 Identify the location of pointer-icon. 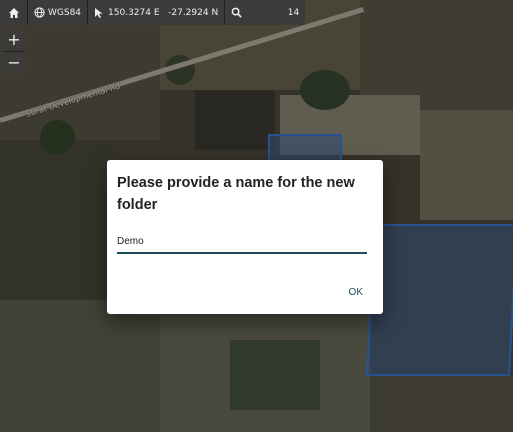
(99, 13).